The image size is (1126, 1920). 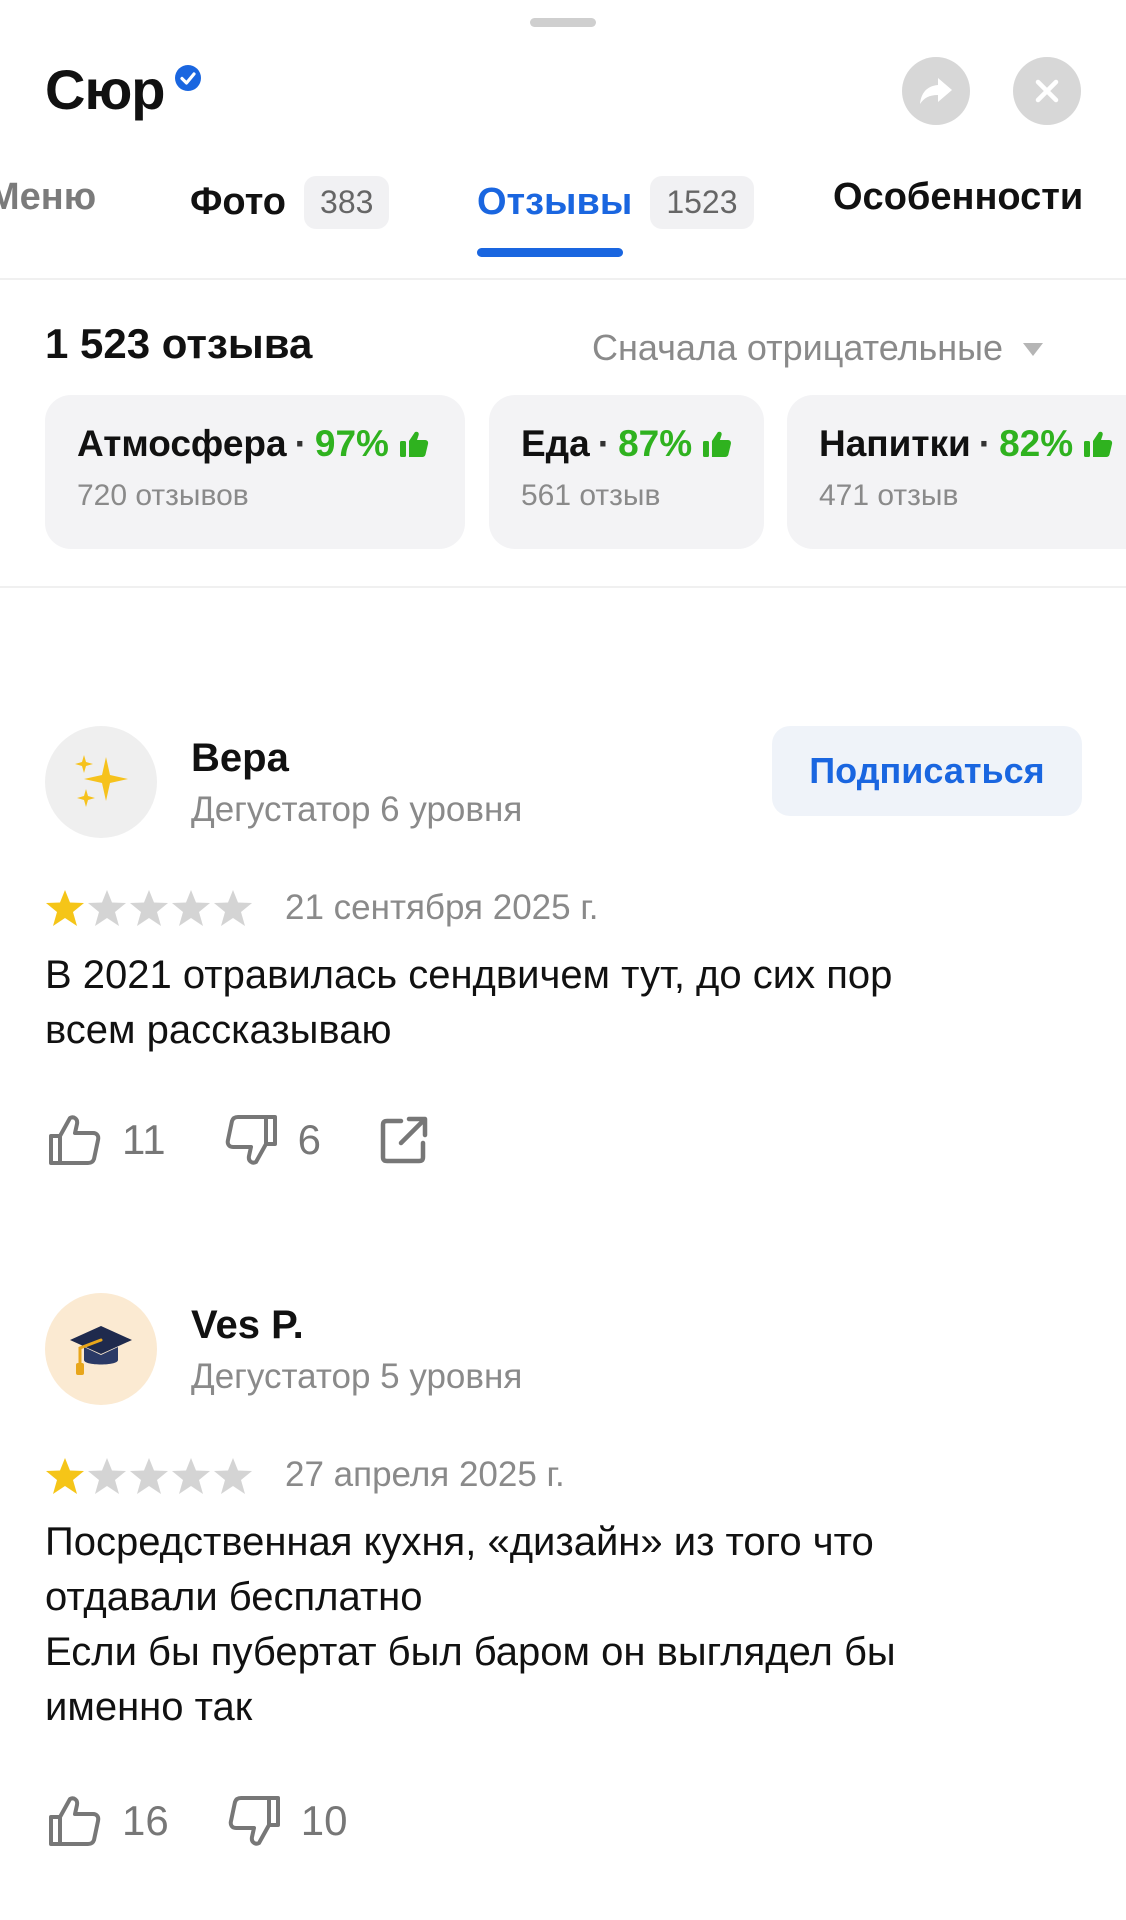 I want to click on aspect-percent: 97%, so click(x=351, y=443).